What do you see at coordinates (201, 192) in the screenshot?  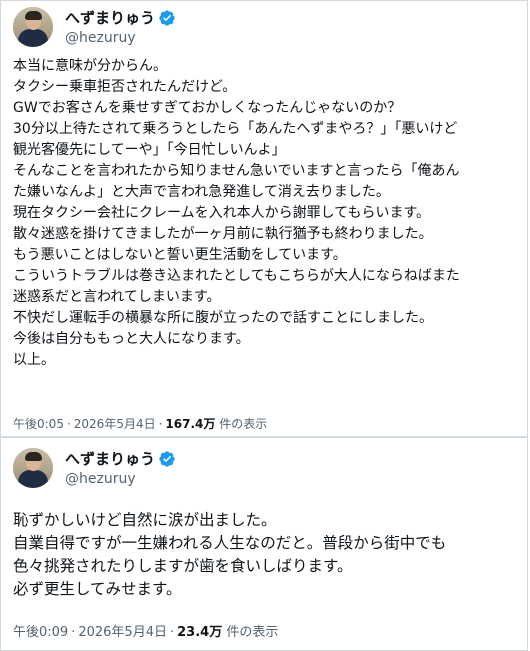 I see `tweet-line: た嫌いなんよ」と大声で言われ急発進して消え去りました。` at bounding box center [201, 192].